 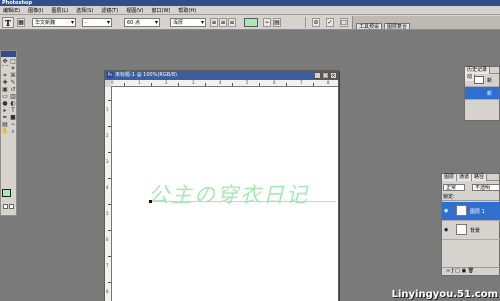 What do you see at coordinates (486, 187) in the screenshot?
I see `opacity-field: 不透明` at bounding box center [486, 187].